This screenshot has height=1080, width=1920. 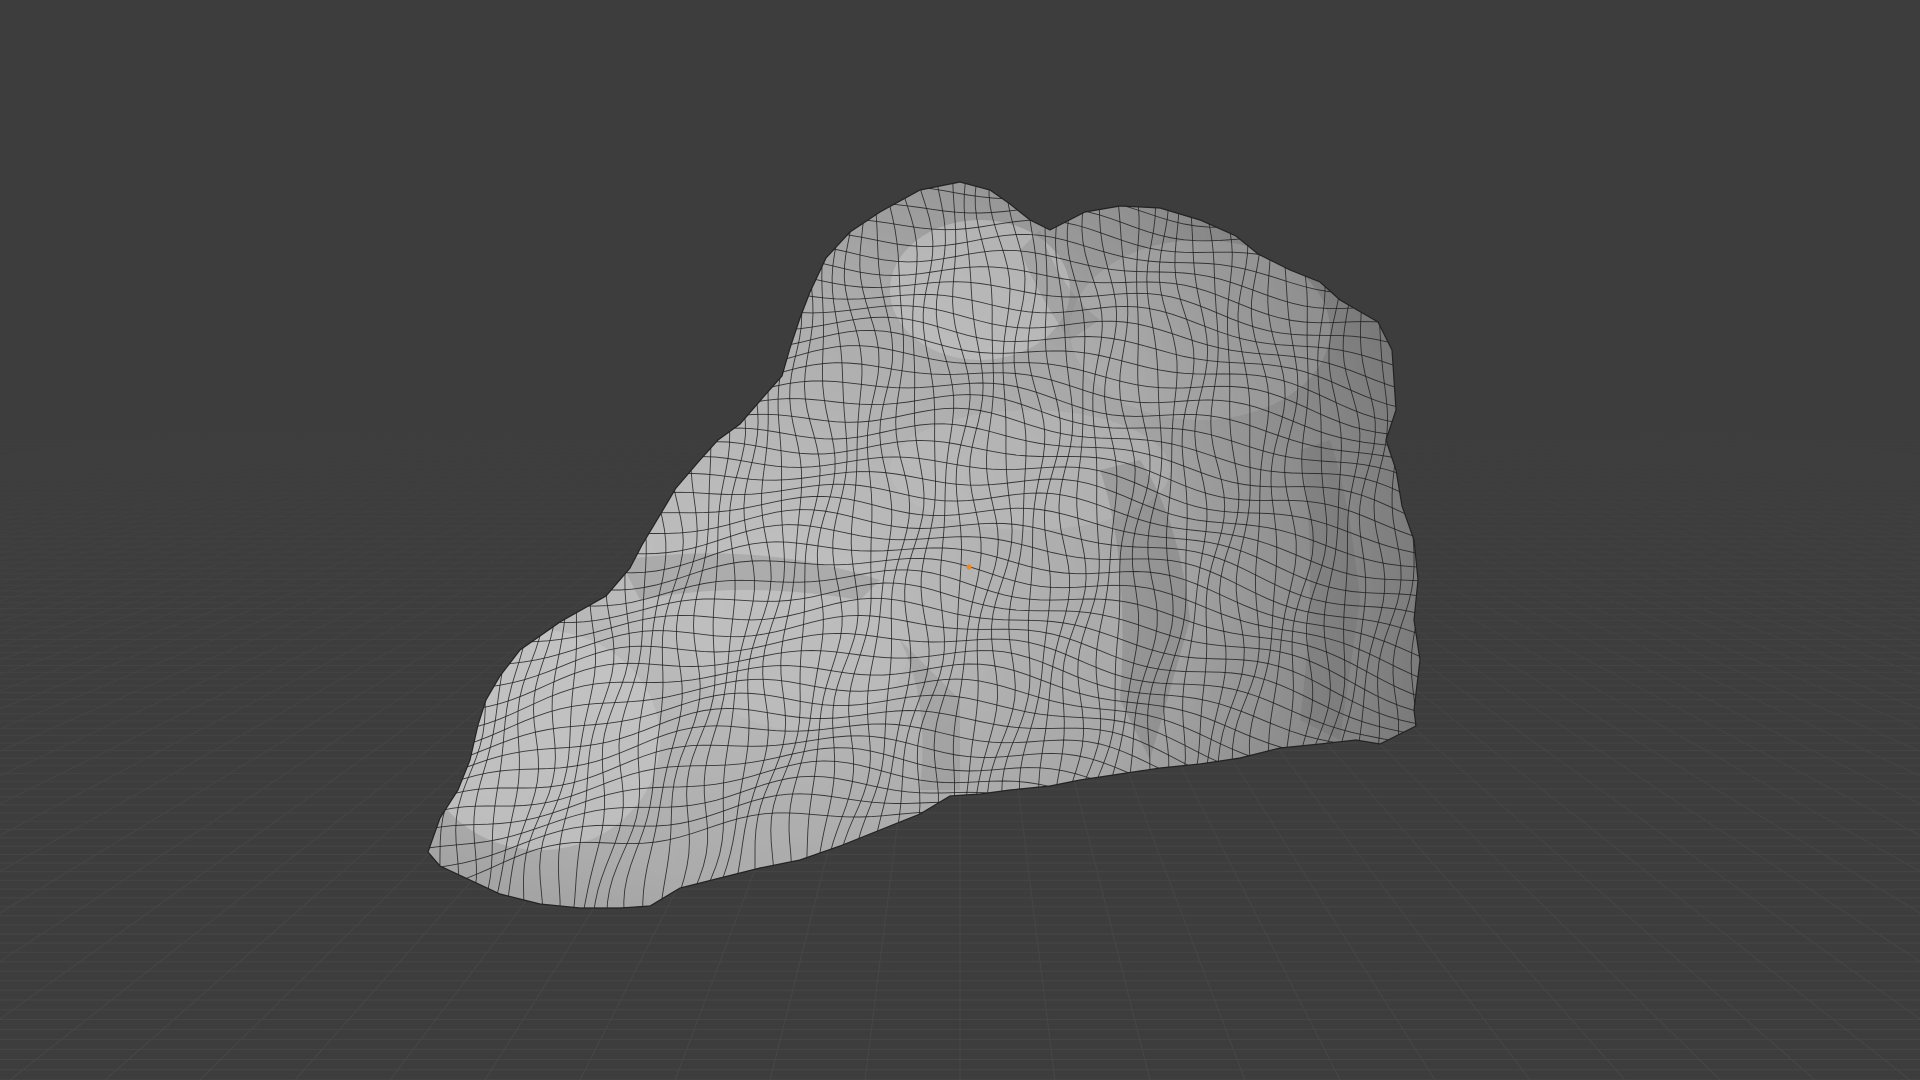 I want to click on object-origin-icon, so click(x=969, y=567).